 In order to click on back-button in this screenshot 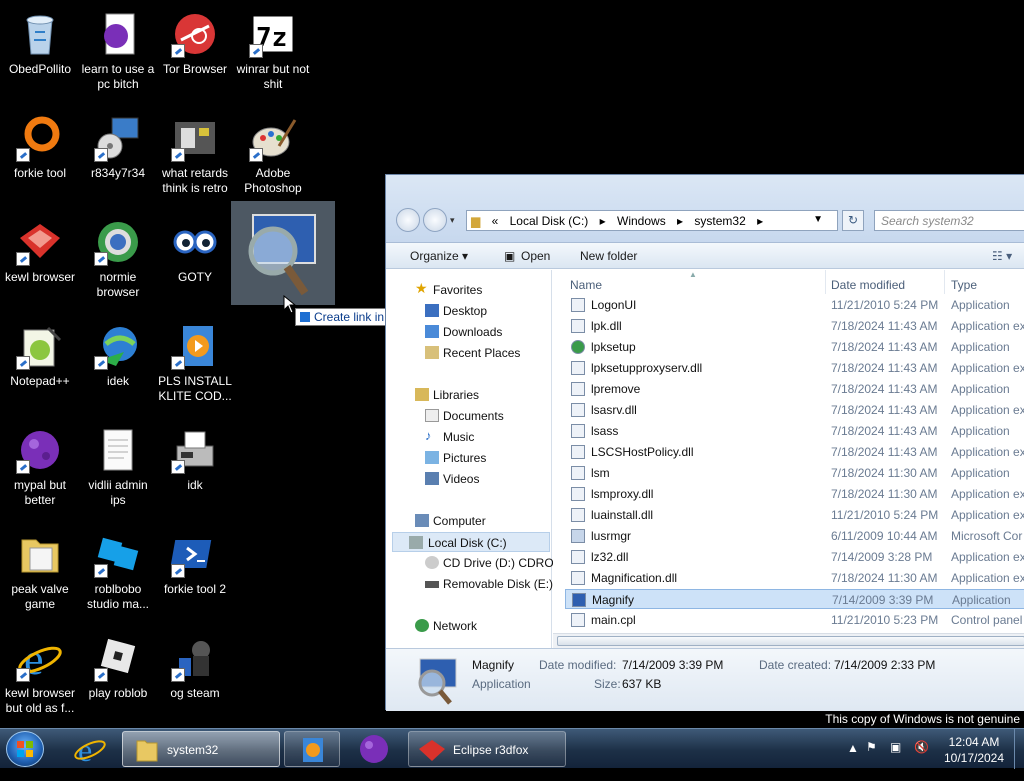, I will do `click(408, 220)`.